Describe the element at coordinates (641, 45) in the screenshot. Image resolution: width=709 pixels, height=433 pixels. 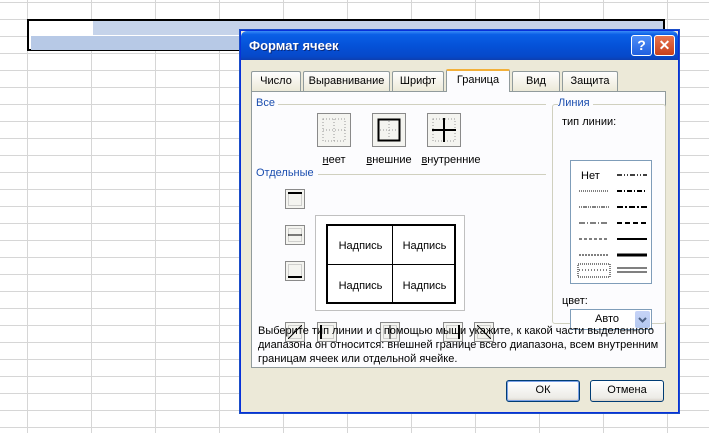
I see `help-button: ?` at that location.